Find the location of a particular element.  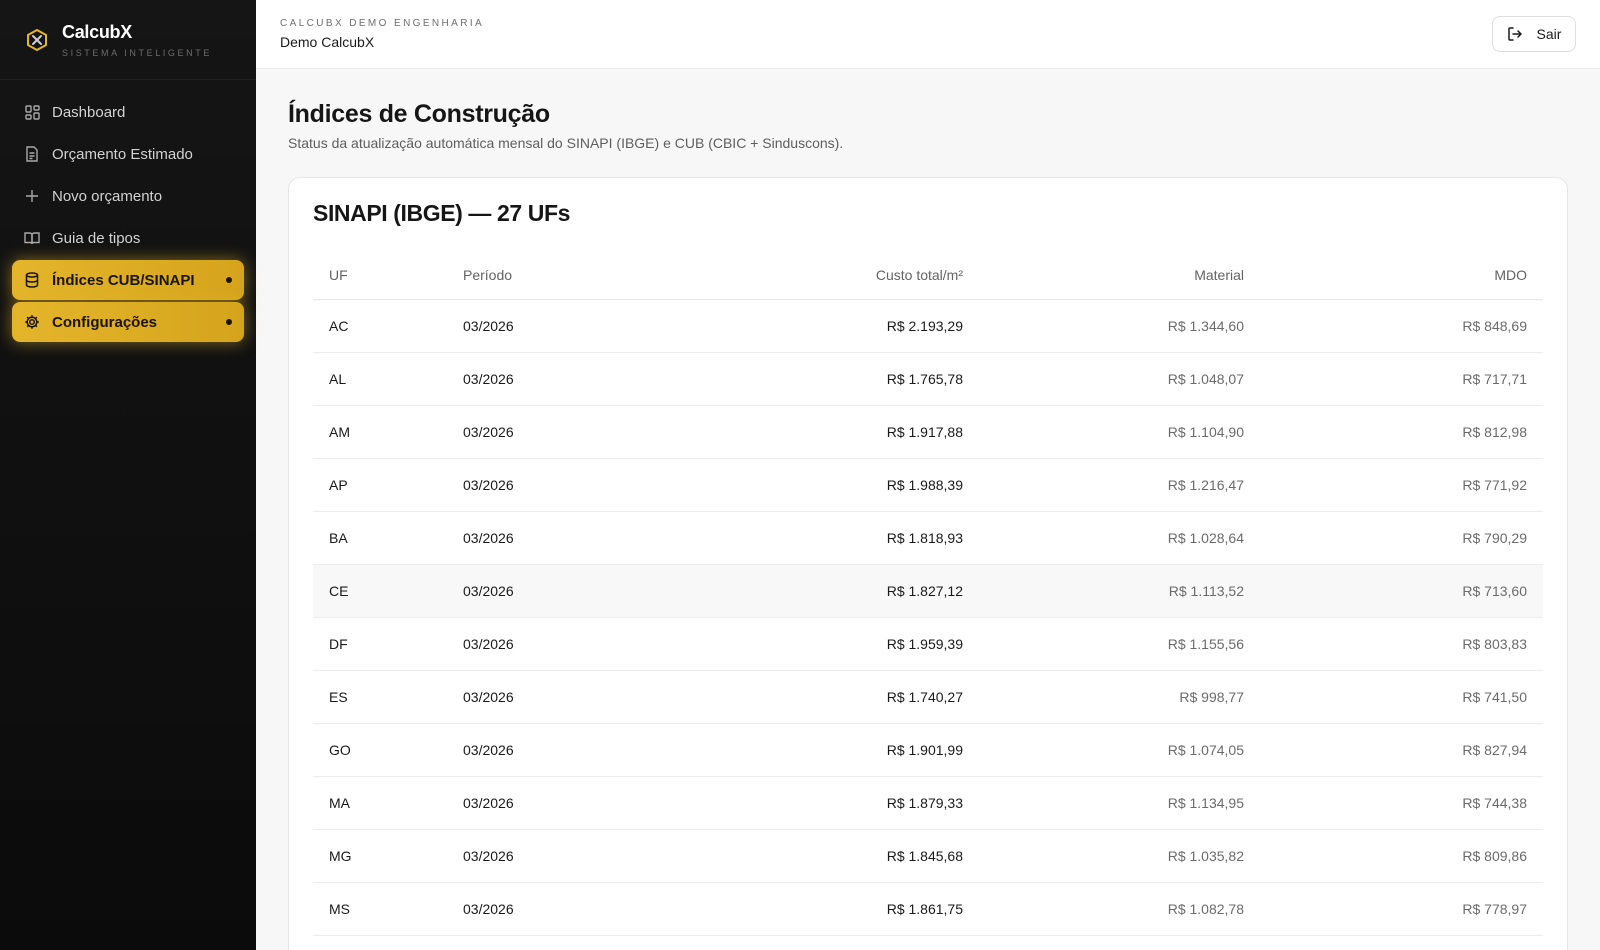

cell-uf: AC is located at coordinates (339, 326).